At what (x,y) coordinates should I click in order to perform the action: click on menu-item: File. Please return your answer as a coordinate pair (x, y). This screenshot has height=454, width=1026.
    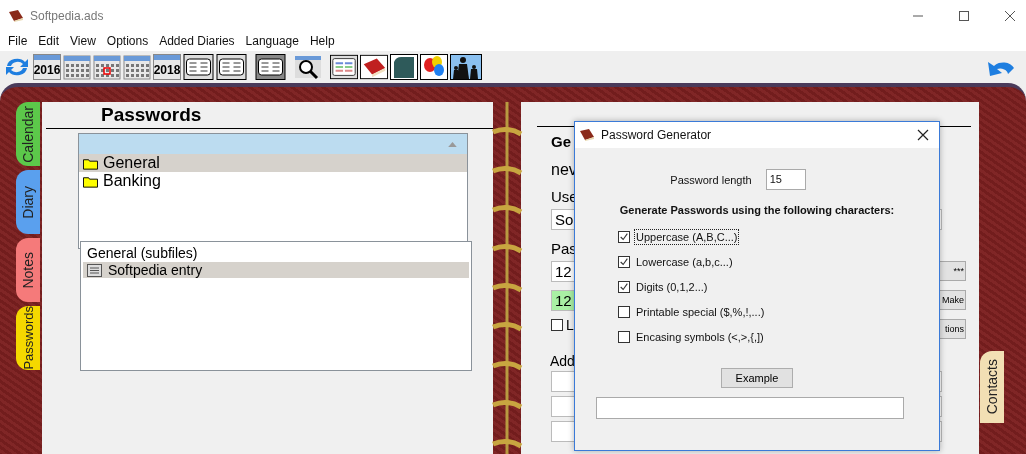
    Looking at the image, I should click on (19, 41).